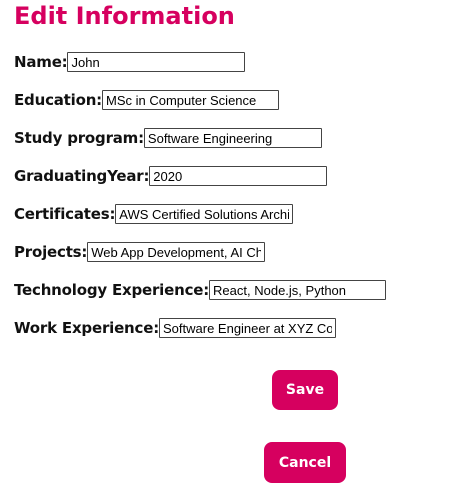 Image resolution: width=450 pixels, height=503 pixels. What do you see at coordinates (86, 328) in the screenshot?
I see `work-experience-label: Work Experience:` at bounding box center [86, 328].